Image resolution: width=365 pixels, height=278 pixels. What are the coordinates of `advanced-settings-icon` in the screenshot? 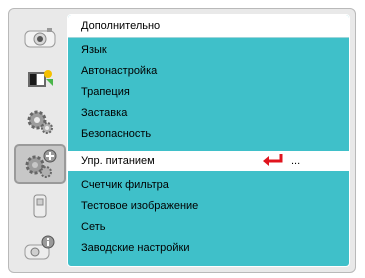 It's located at (41, 163).